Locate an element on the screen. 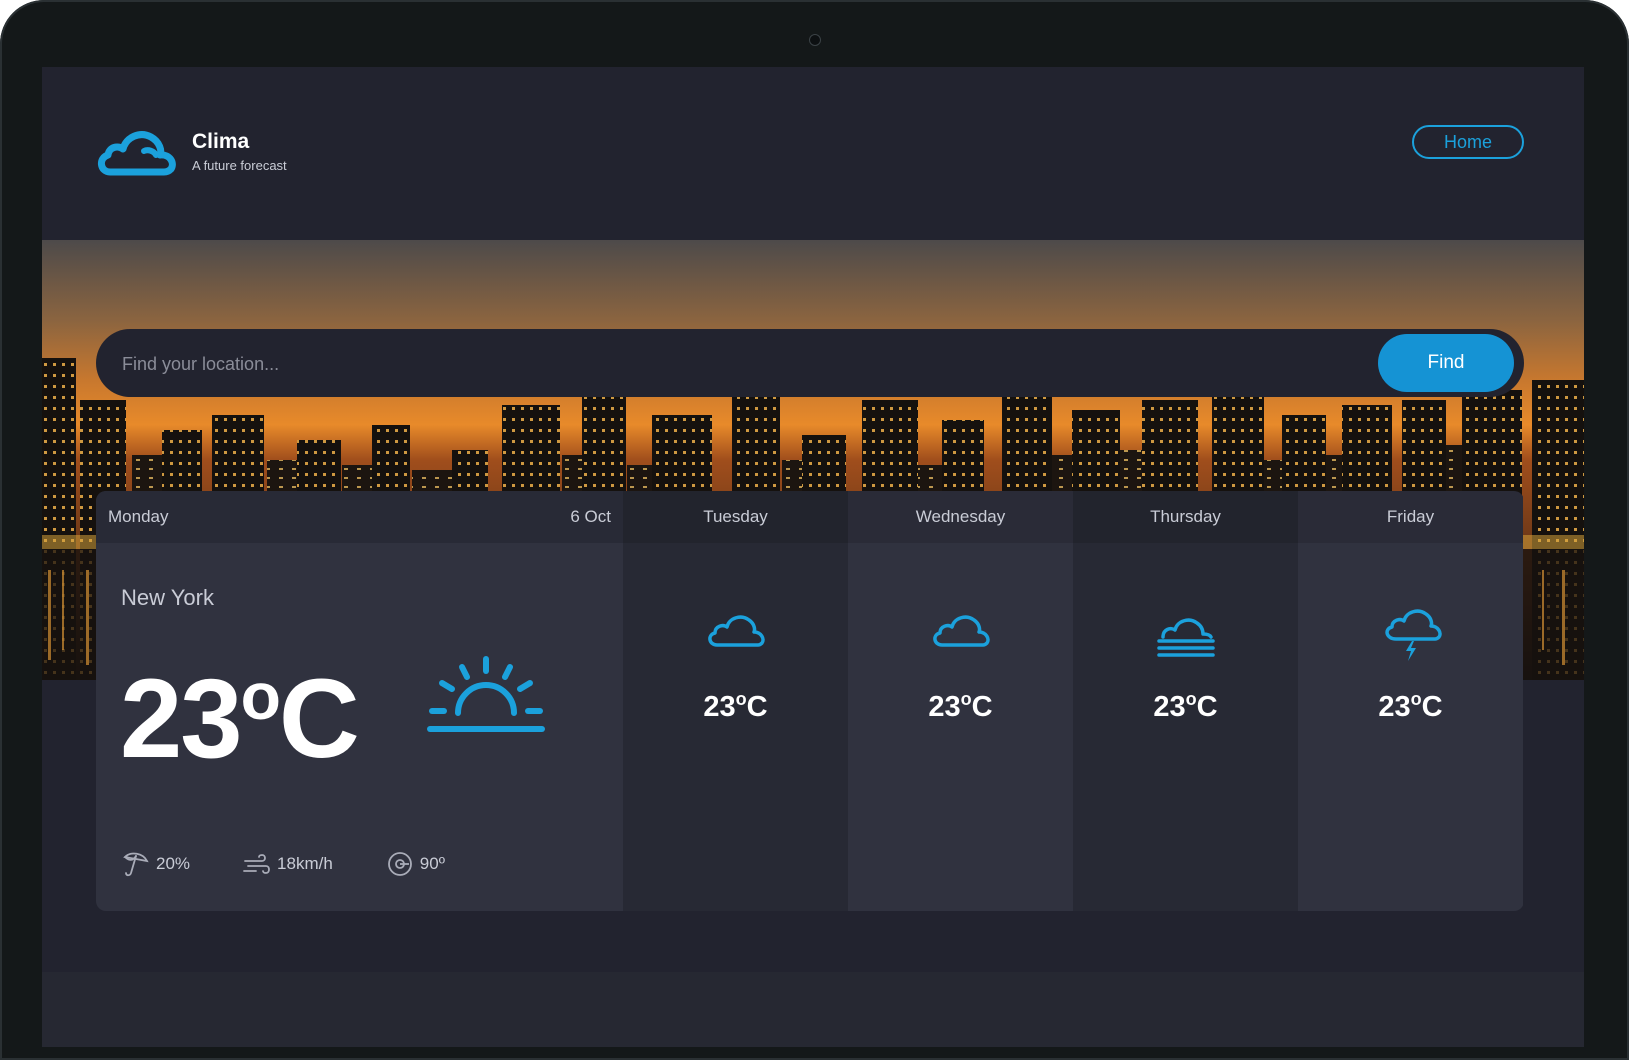 The width and height of the screenshot is (1629, 1060). forecast-day-label: Wednesday is located at coordinates (960, 517).